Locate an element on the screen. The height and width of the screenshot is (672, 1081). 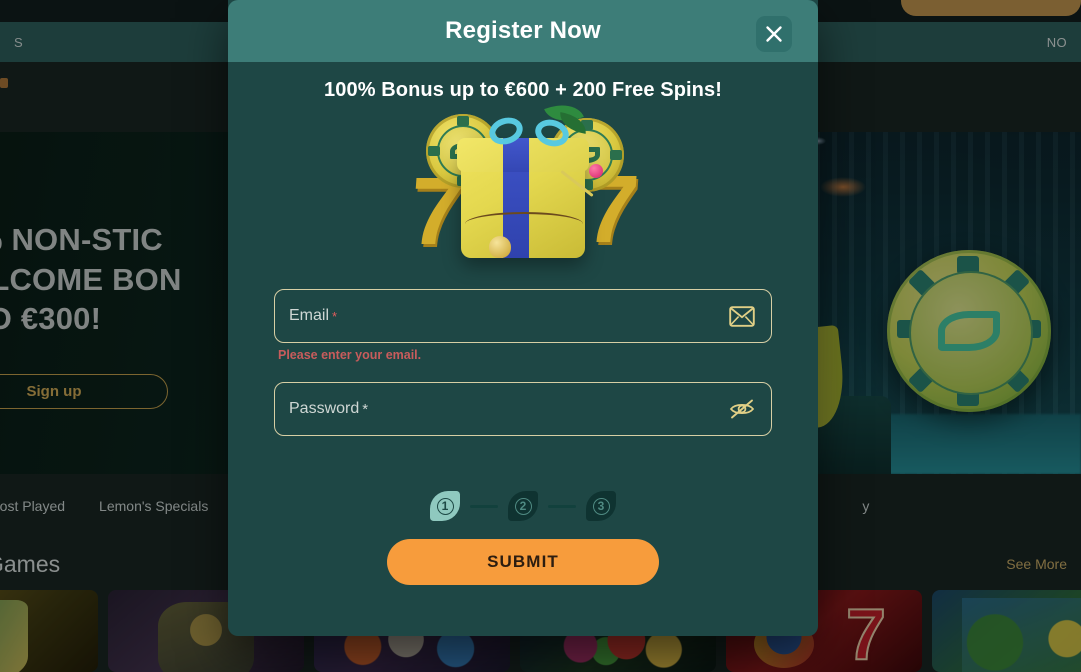
email-required-mark: * is located at coordinates (335, 316).